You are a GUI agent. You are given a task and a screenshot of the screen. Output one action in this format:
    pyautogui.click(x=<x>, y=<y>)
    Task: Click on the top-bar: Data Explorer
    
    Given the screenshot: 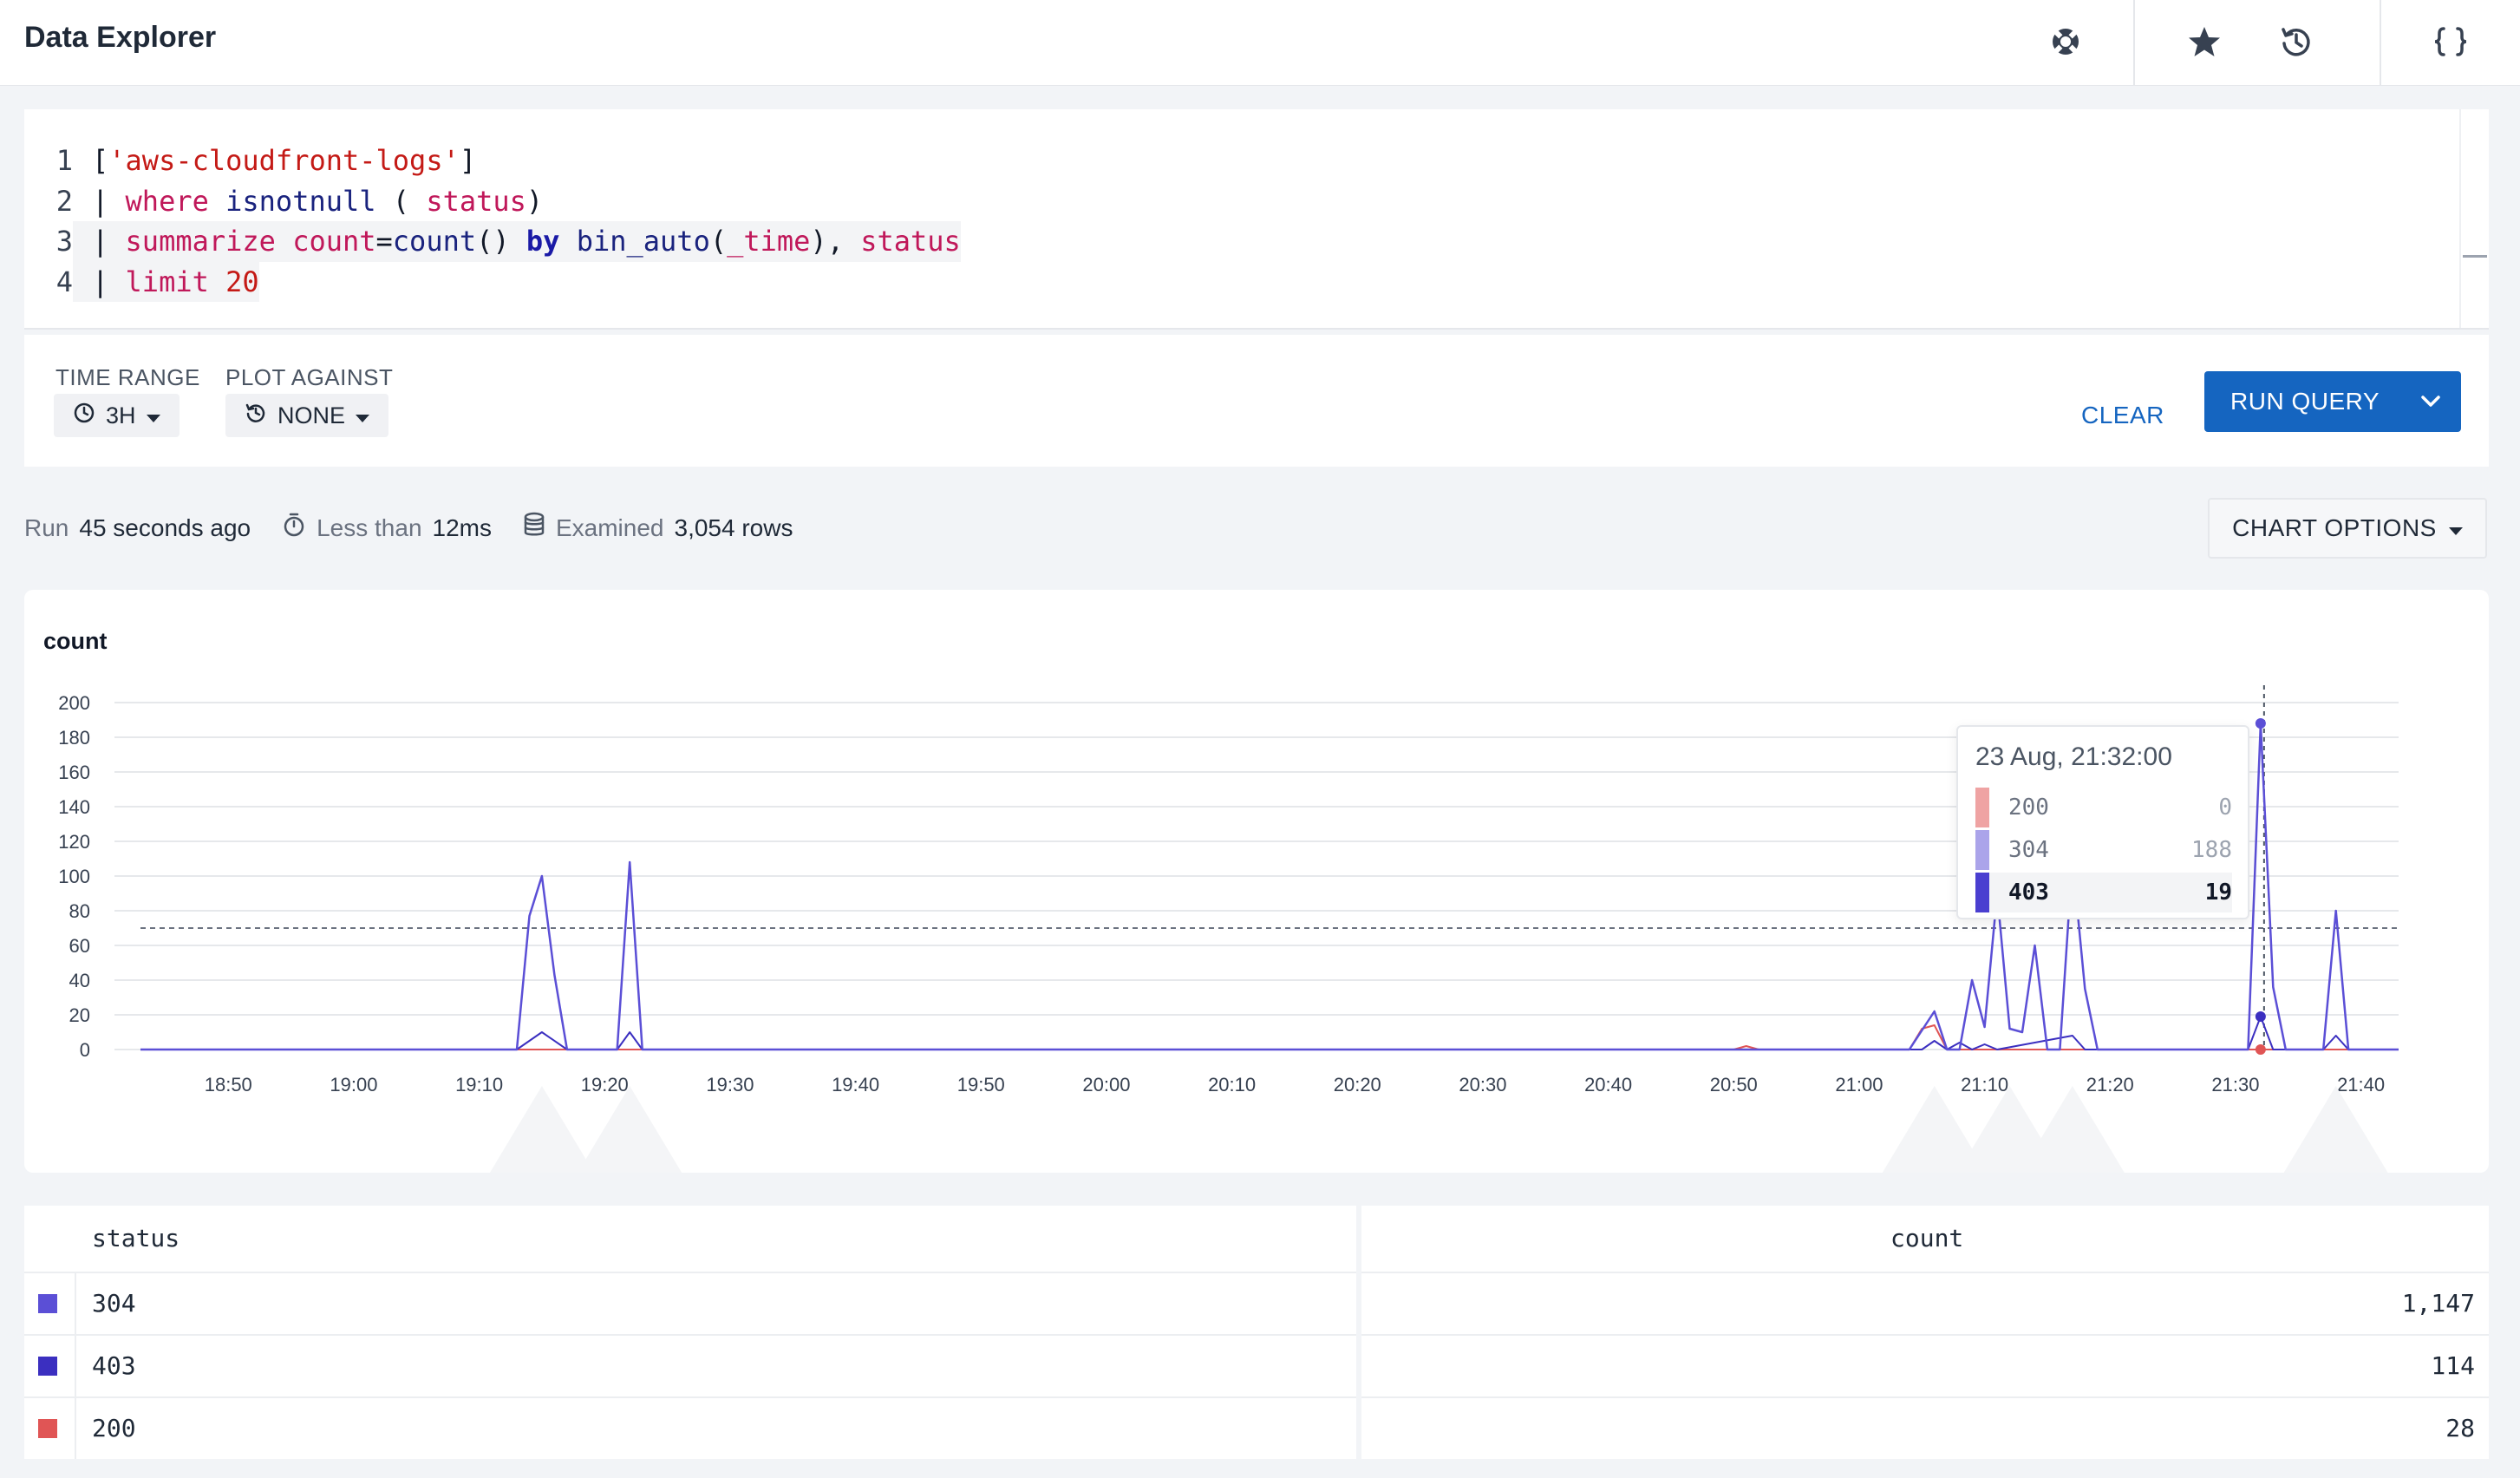 What is the action you would take?
    pyautogui.click(x=1260, y=43)
    